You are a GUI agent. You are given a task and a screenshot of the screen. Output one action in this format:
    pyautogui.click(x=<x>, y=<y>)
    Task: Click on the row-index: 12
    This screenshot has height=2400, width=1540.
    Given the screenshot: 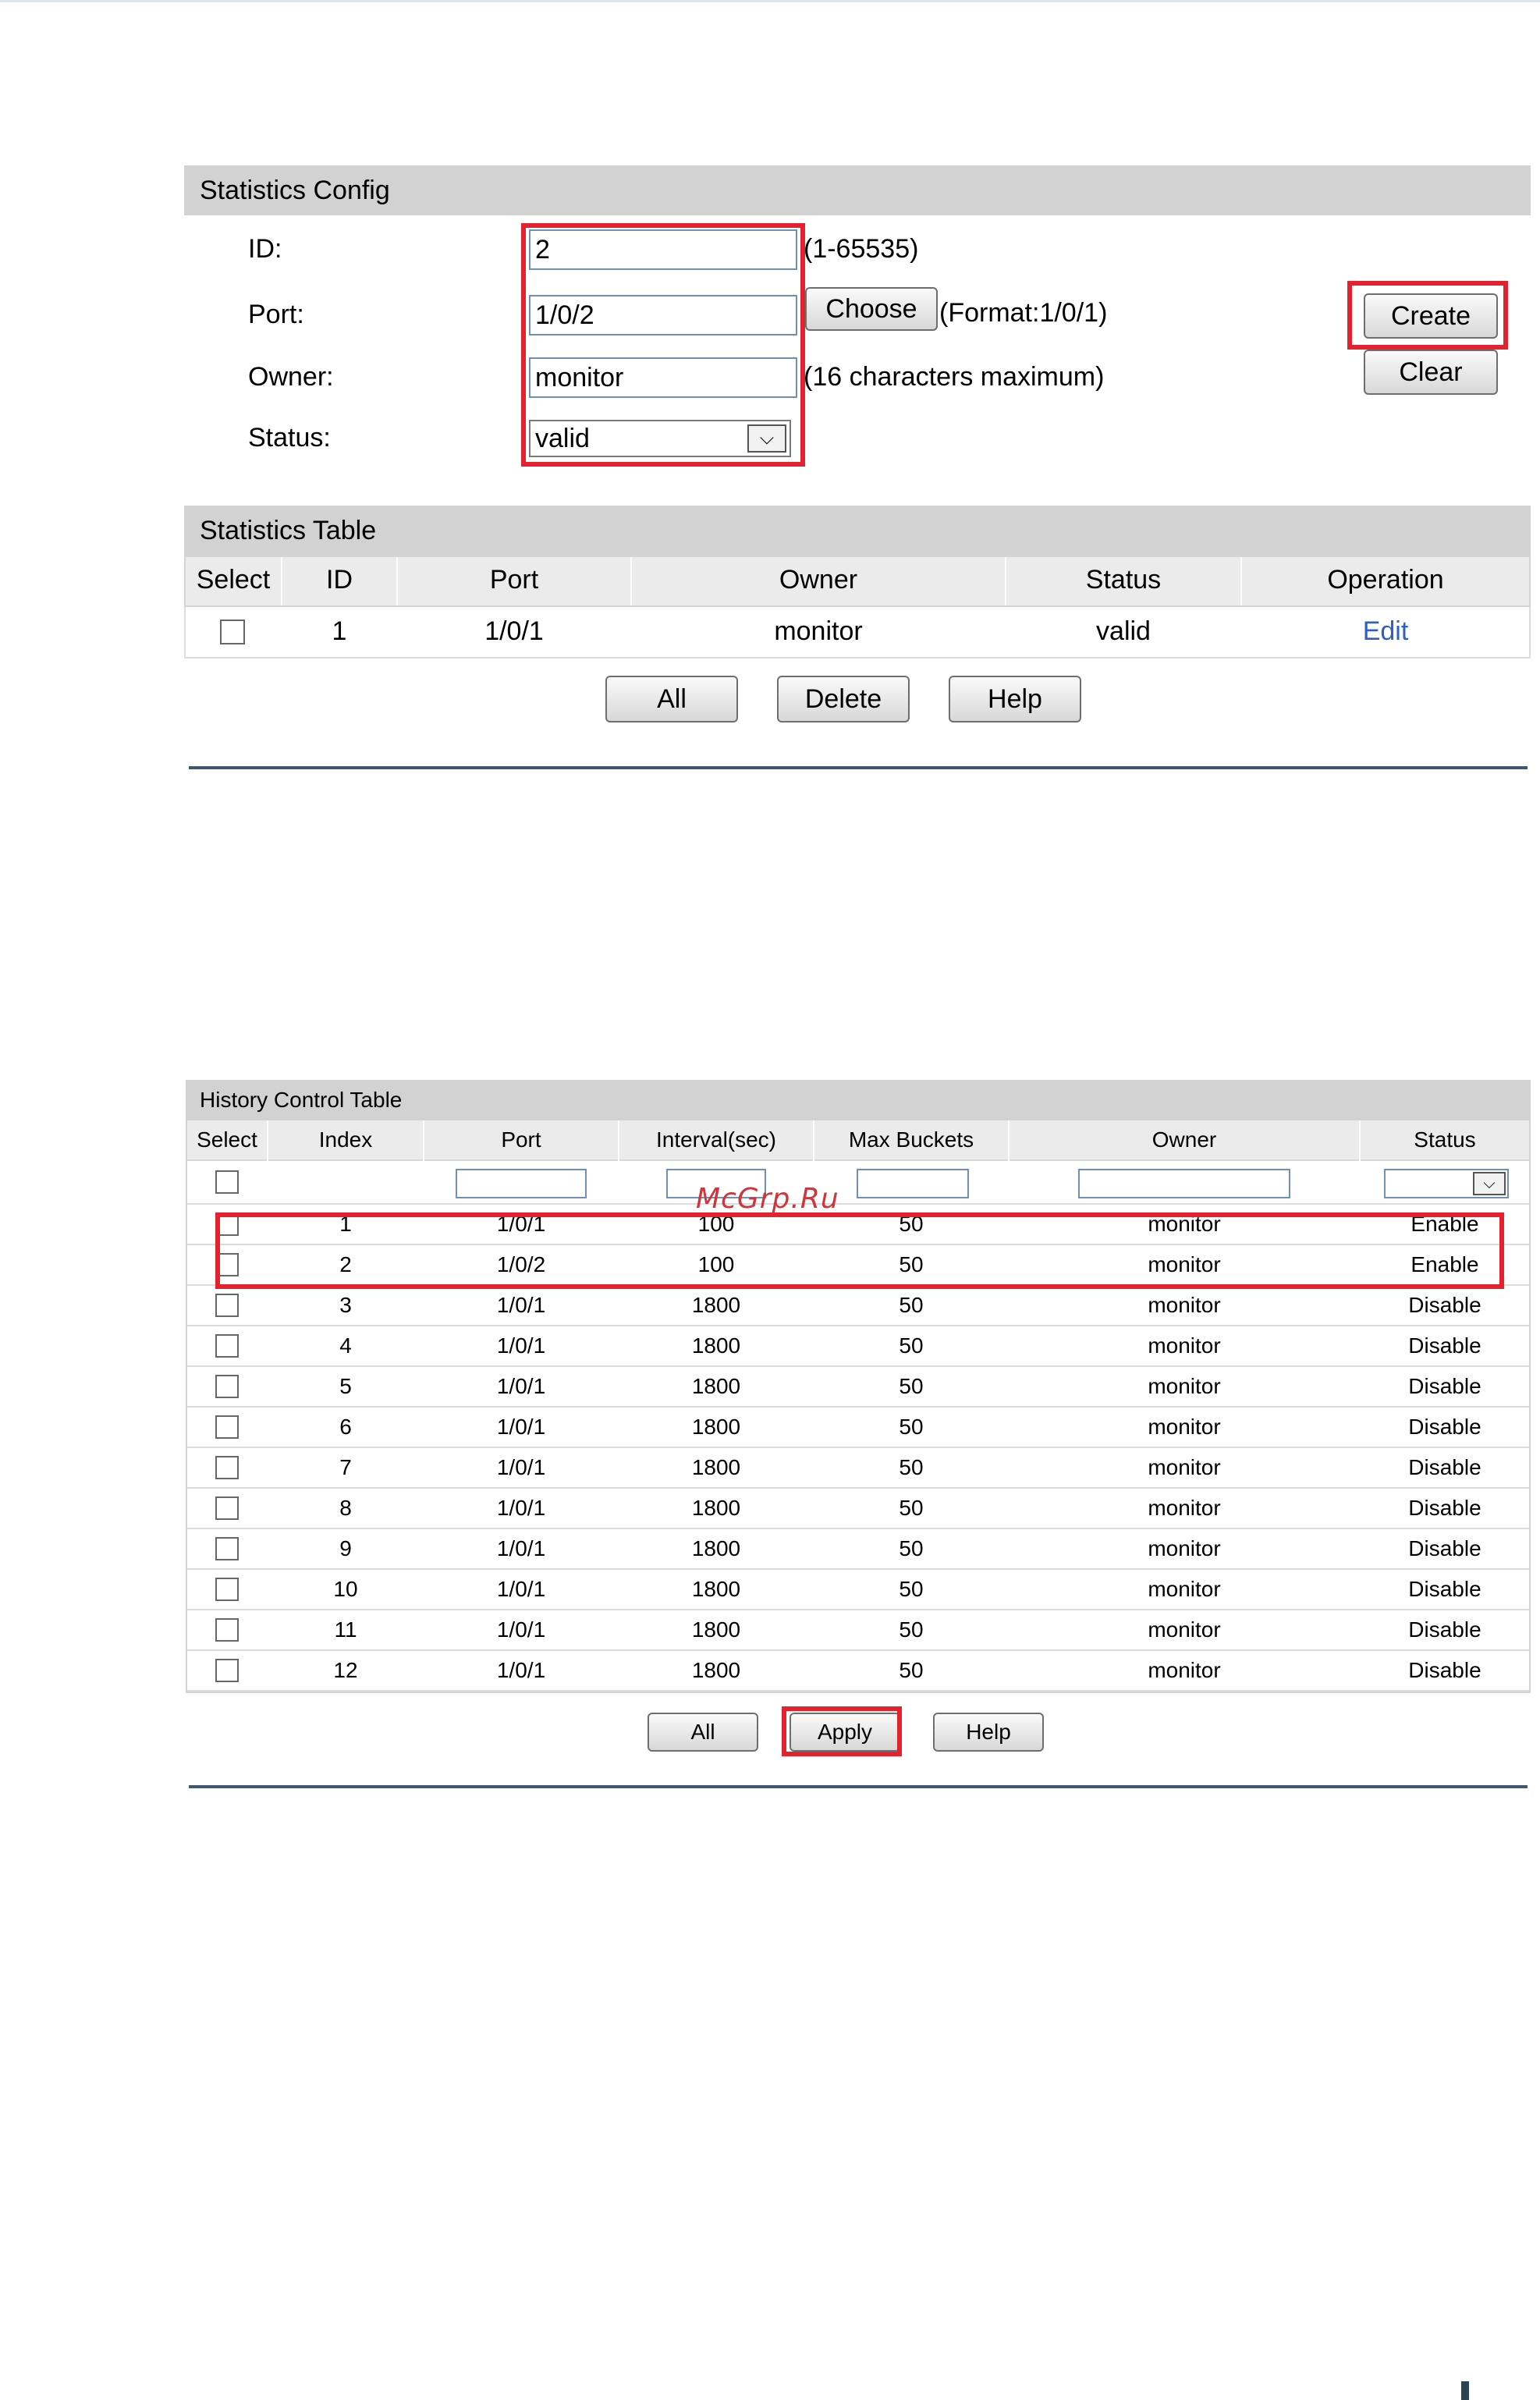 What is the action you would take?
    pyautogui.click(x=345, y=1670)
    